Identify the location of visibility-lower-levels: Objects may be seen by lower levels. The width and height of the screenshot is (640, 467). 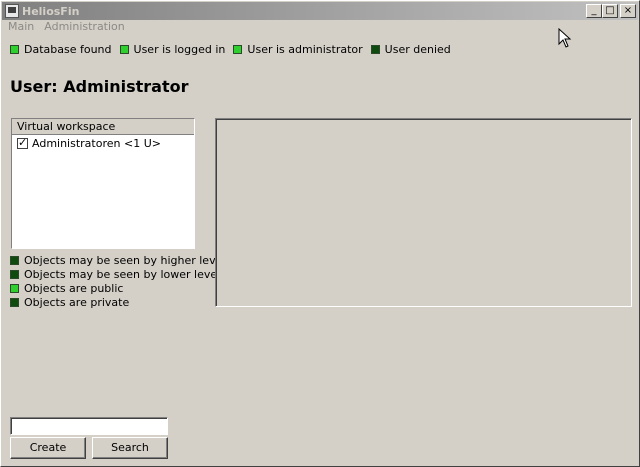
(120, 274).